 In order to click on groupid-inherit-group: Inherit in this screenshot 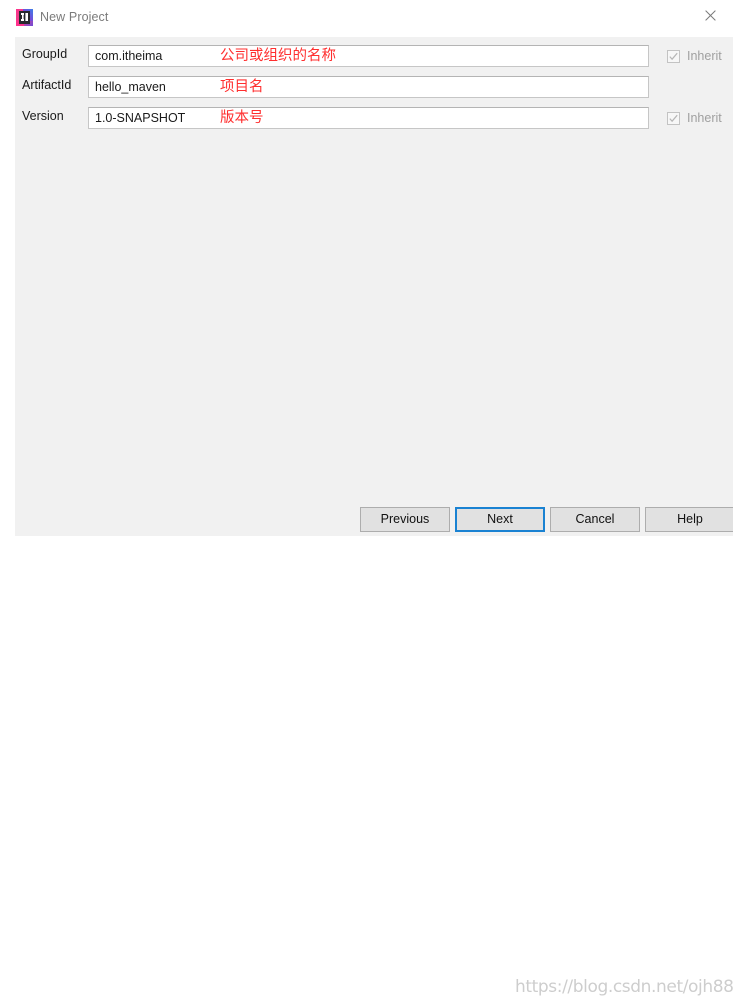, I will do `click(694, 56)`.